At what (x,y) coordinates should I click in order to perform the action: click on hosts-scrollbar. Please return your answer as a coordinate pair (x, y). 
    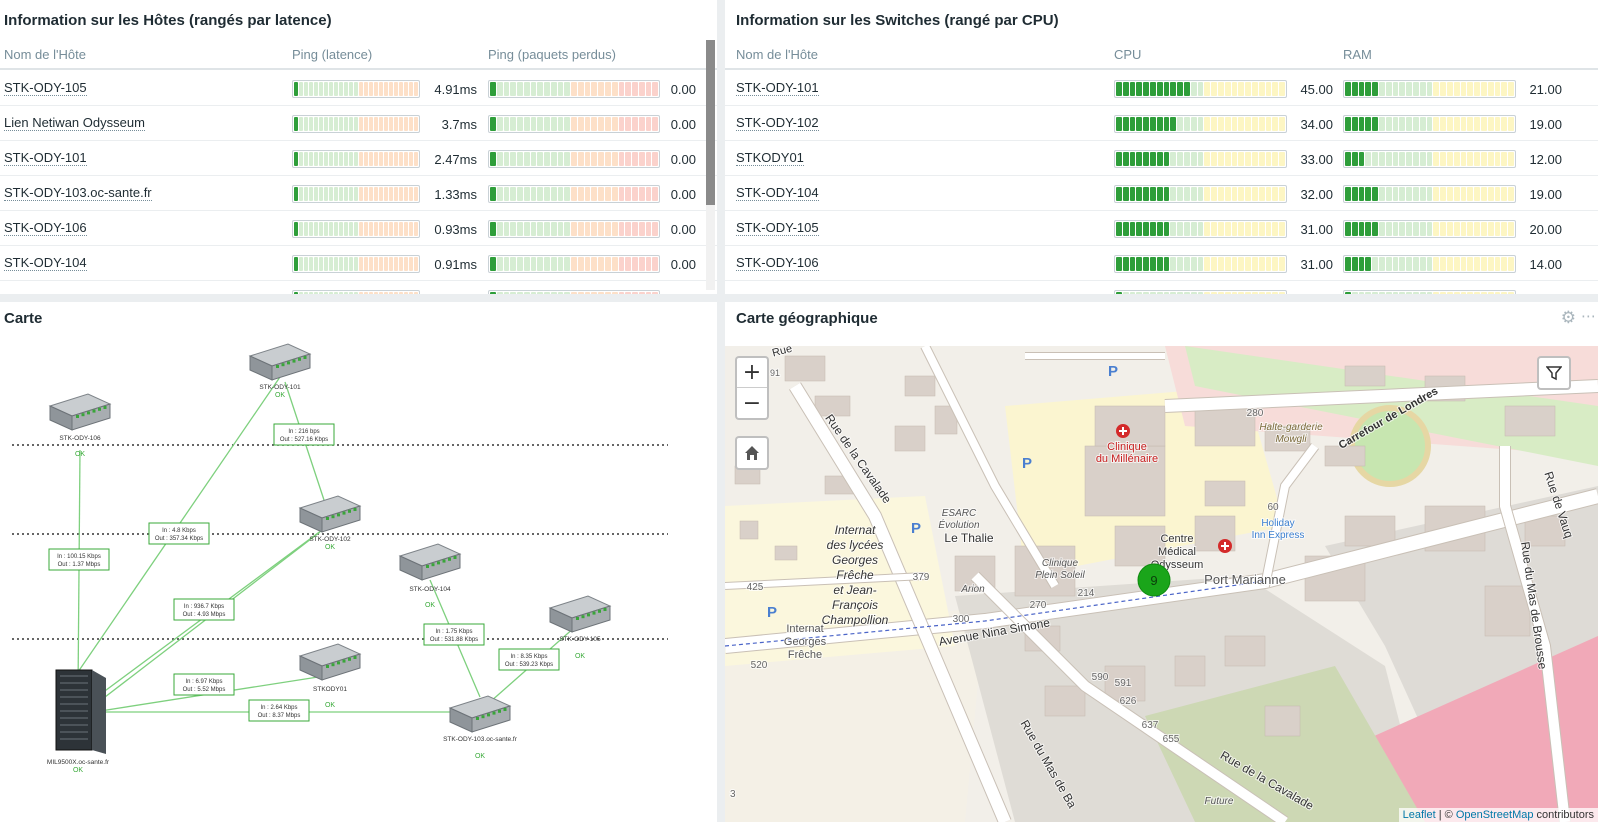
    Looking at the image, I should click on (710, 165).